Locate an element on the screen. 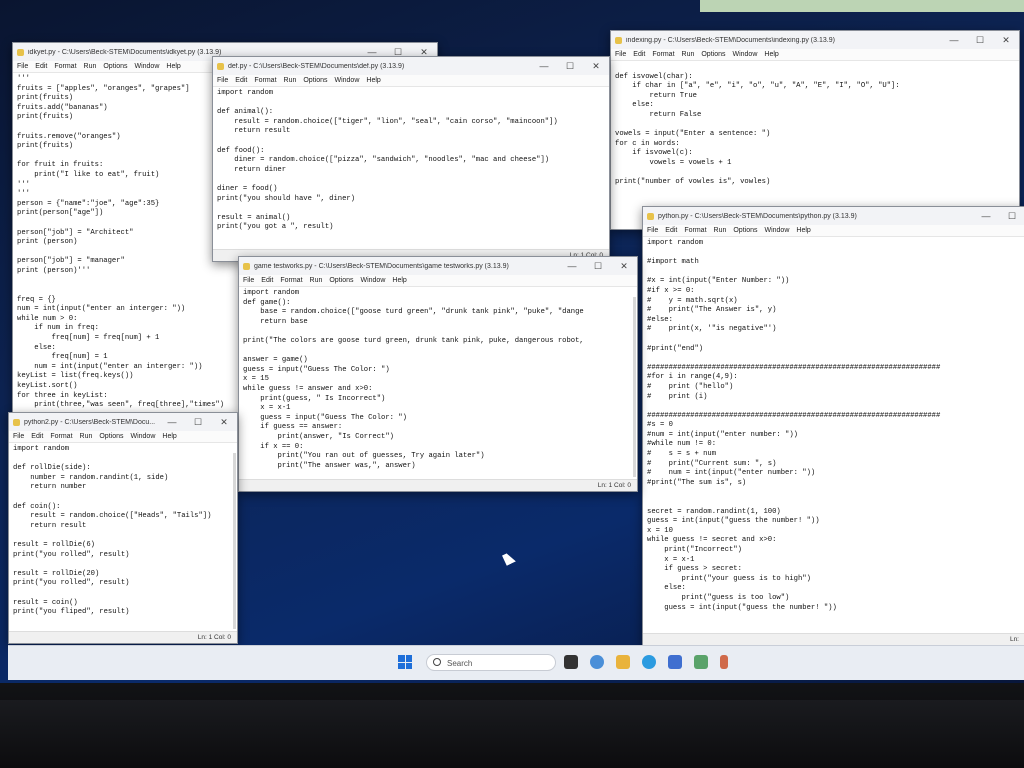 The height and width of the screenshot is (768, 1024). status-bar: Ln: is located at coordinates (833, 639).